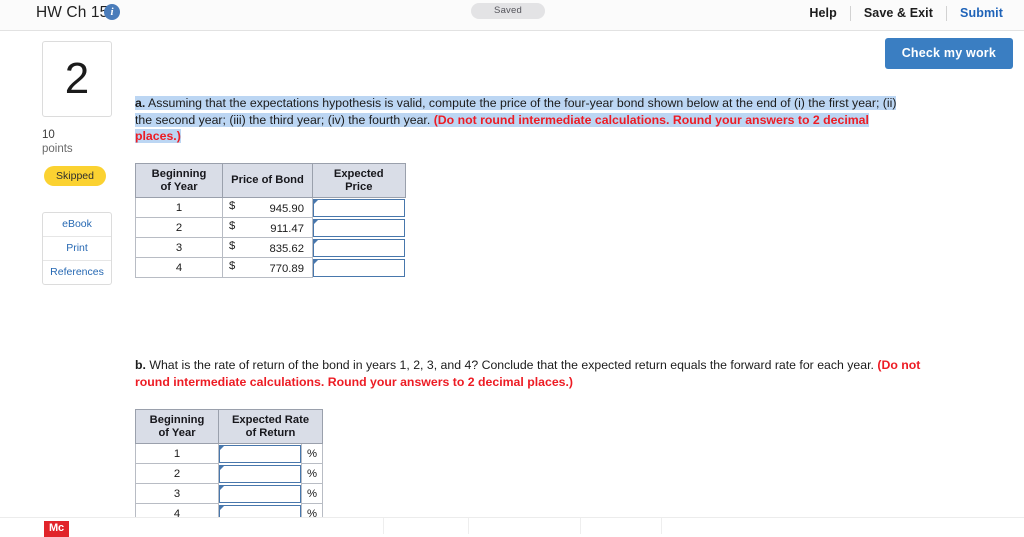  I want to click on cell-price: $ 911.47, so click(267, 228).